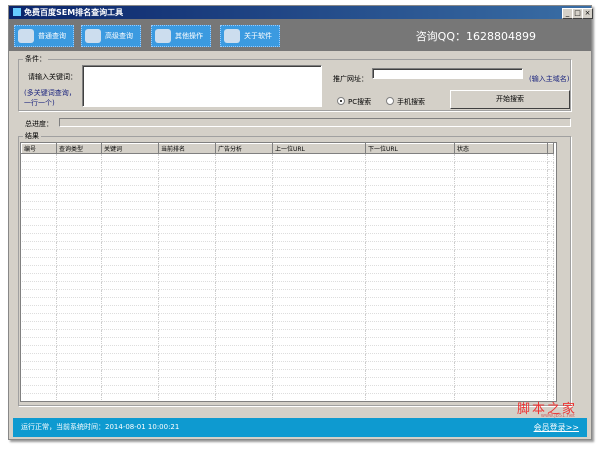 The width and height of the screenshot is (600, 450). Describe the element at coordinates (181, 36) in the screenshot. I see `other-operations-button: 其他操作` at that location.